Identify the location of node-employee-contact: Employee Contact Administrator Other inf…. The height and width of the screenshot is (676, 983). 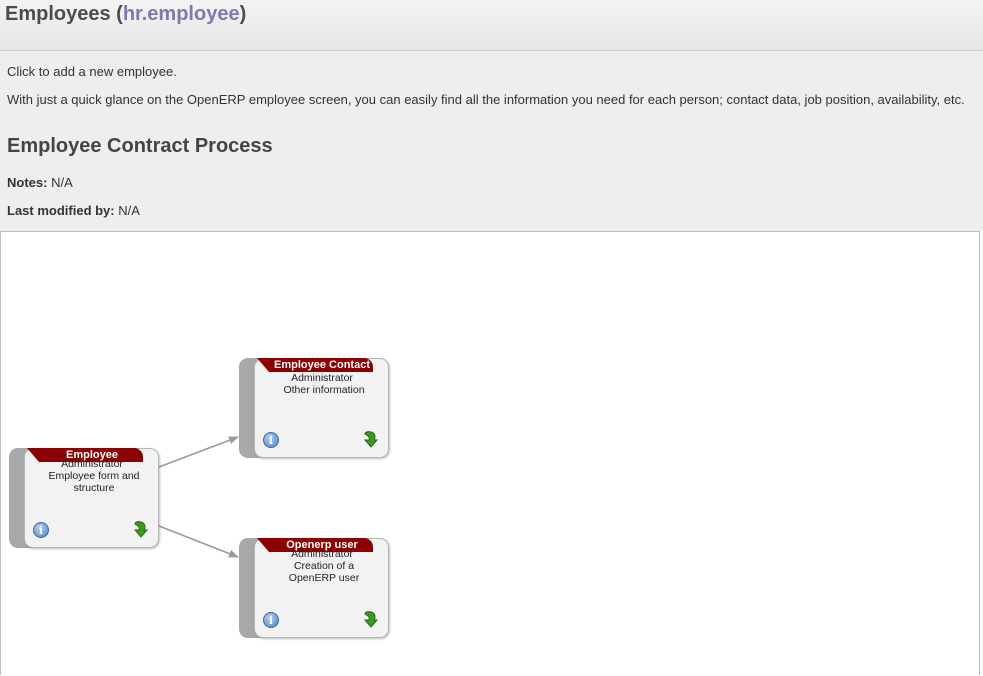
(314, 408).